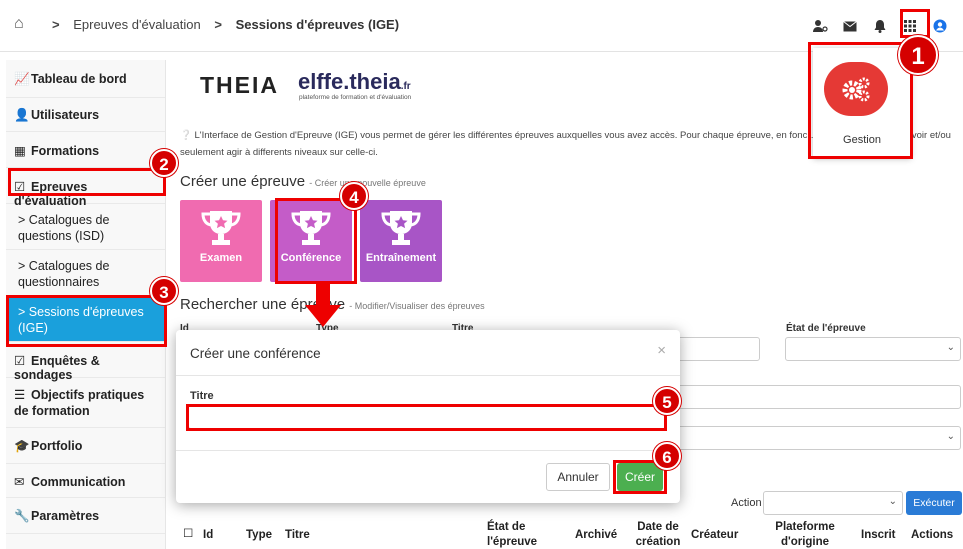 This screenshot has height=549, width=963. I want to click on sidebar-item-label: Utilisateurs, so click(65, 115).